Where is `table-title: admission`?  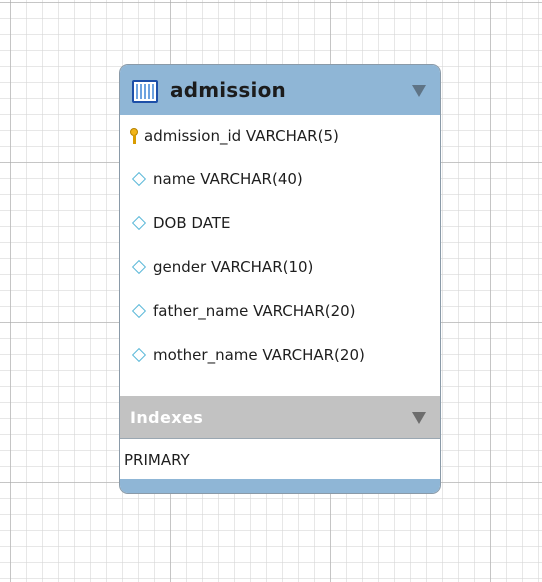
table-title: admission is located at coordinates (228, 90).